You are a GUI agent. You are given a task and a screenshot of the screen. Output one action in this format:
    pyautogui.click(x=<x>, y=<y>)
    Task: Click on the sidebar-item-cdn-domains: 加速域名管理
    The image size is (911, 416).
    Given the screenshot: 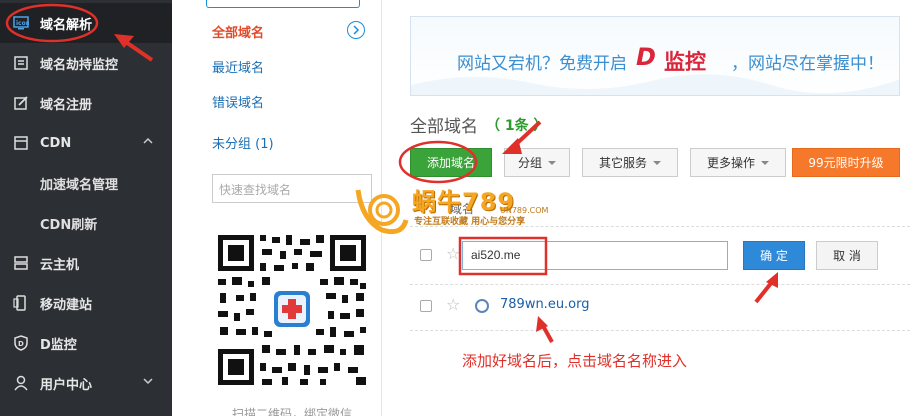 What is the action you would take?
    pyautogui.click(x=86, y=183)
    